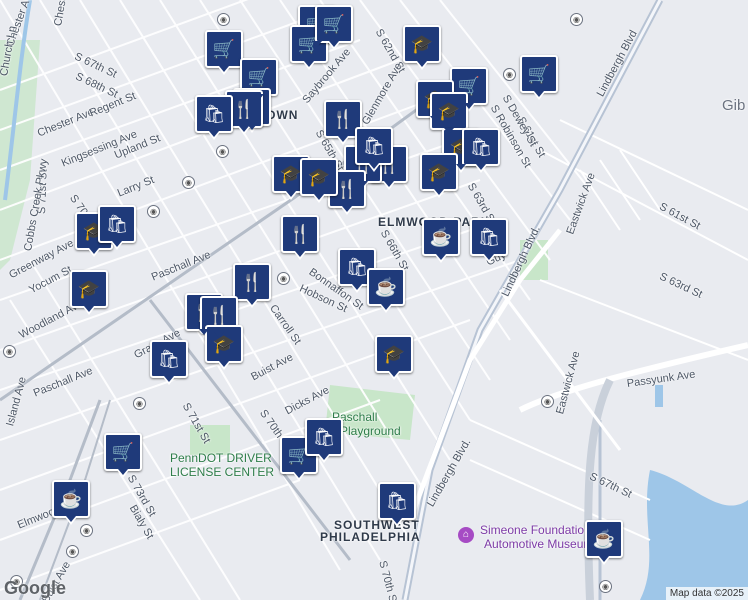 This screenshot has width=748, height=600. What do you see at coordinates (604, 542) in the screenshot?
I see `cafe-pin-4: ☕` at bounding box center [604, 542].